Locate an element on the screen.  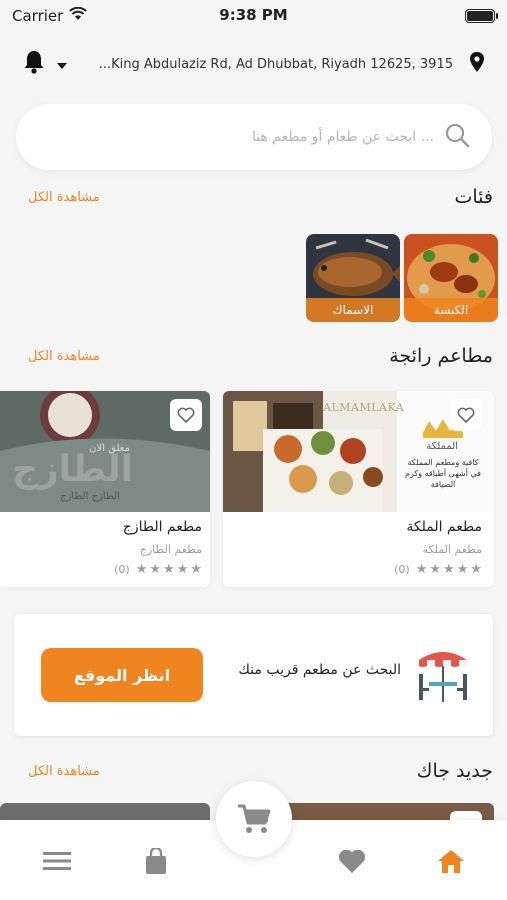
restaurant-logo-ar: الطازج is located at coordinates (73, 469).